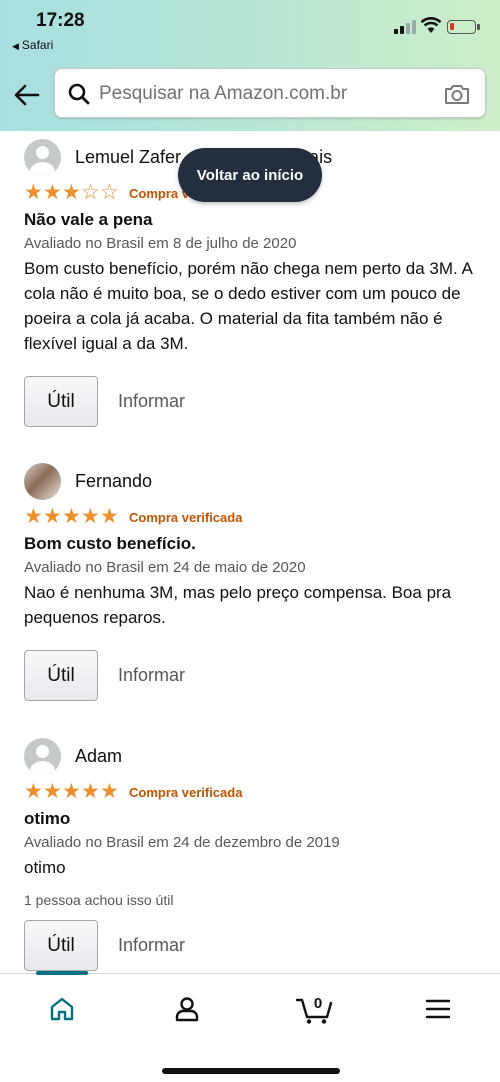  I want to click on author-name: Fernando, so click(114, 480).